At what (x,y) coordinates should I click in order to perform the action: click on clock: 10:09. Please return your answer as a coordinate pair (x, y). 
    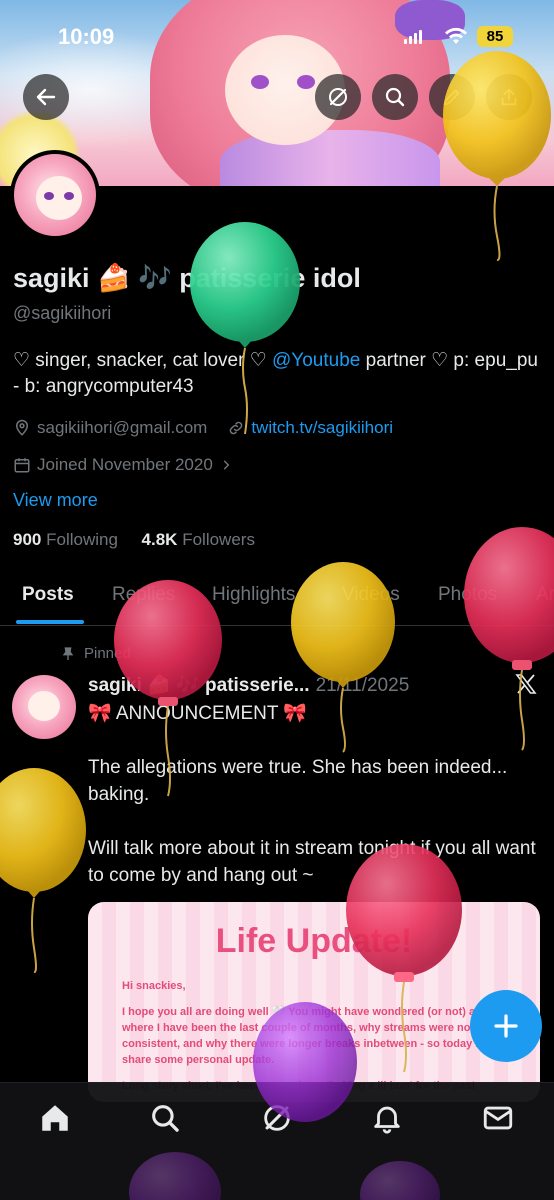
    Looking at the image, I should click on (86, 36).